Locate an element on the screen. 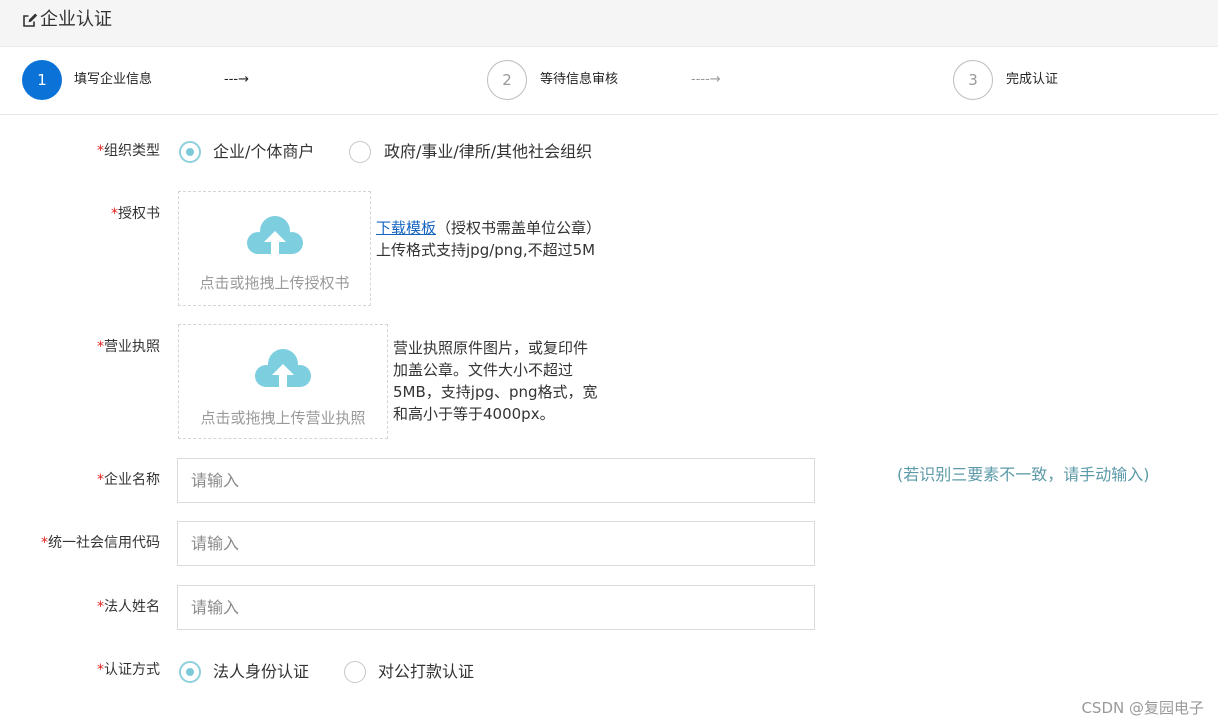  step-indicator: 1 填写企业信息 ---→ 2 等待信息审核 ----→ 3 完成认证 is located at coordinates (609, 80).